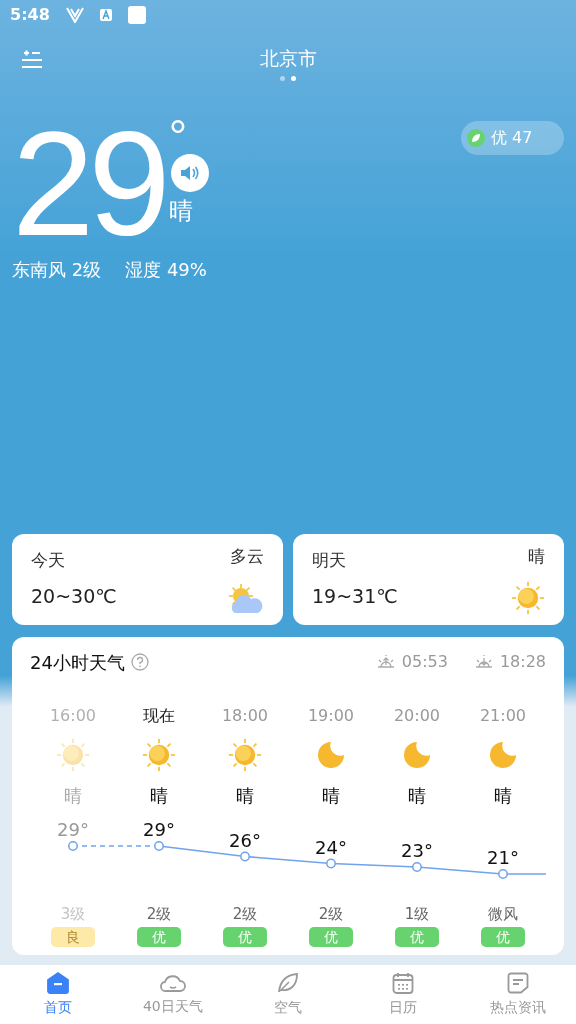 Image resolution: width=576 pixels, height=1024 pixels. I want to click on hour-temperature: 24°, so click(331, 846).